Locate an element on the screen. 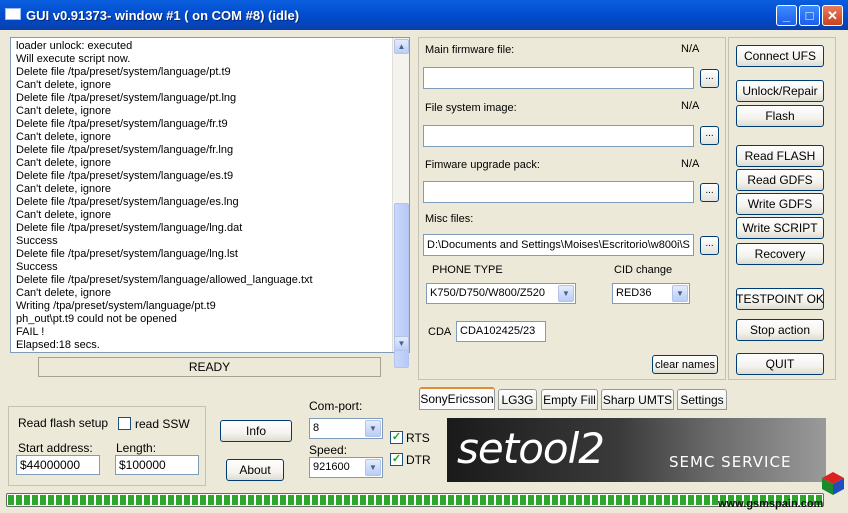 The height and width of the screenshot is (513, 848). cda-field: CDA102425/23 is located at coordinates (501, 331).